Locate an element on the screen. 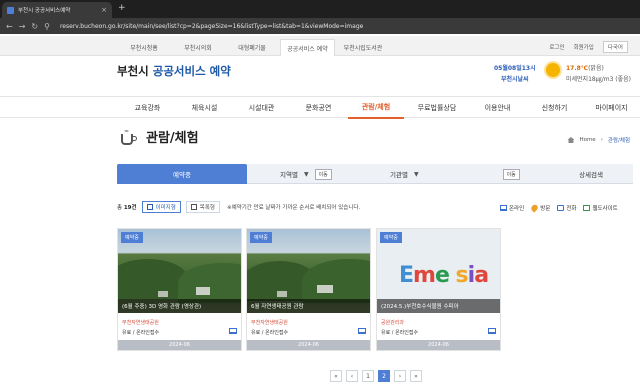  language-select: 다국어 is located at coordinates (615, 47).